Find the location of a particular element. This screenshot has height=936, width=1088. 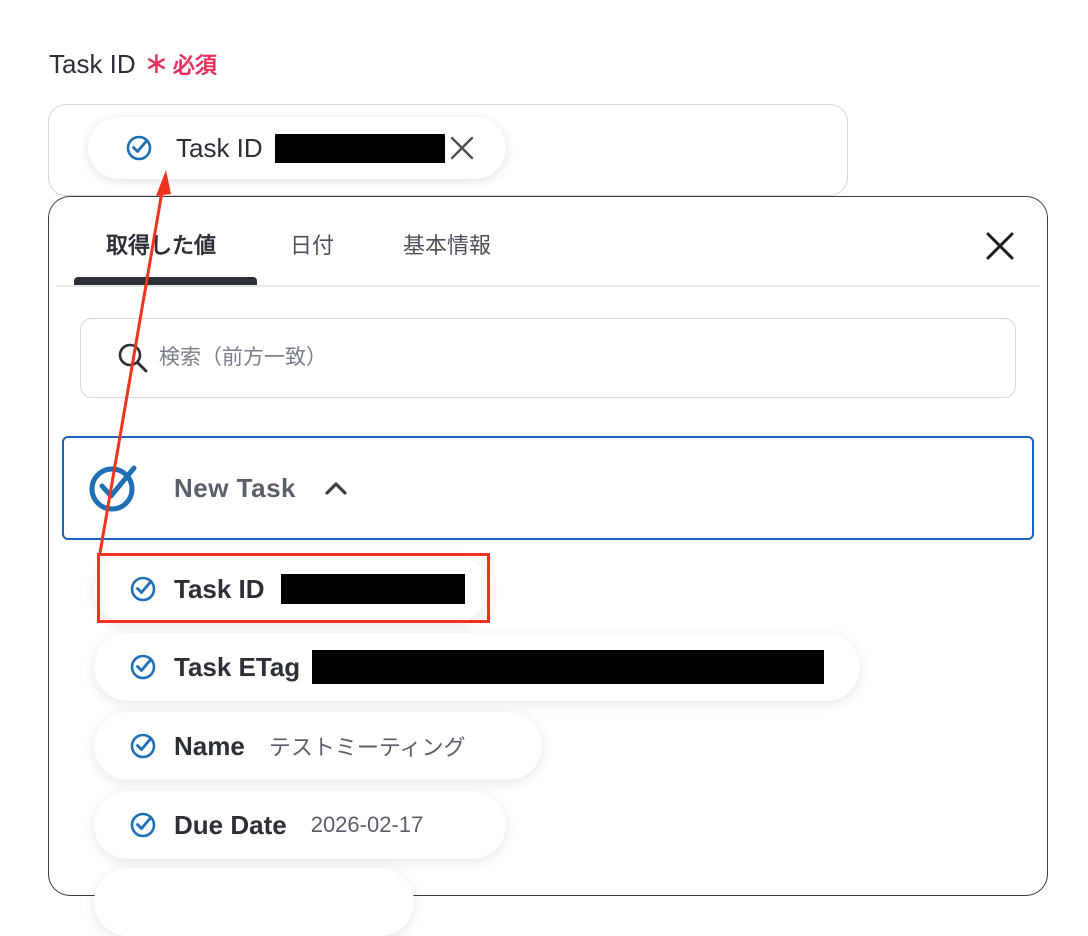

item-label: Task ETag is located at coordinates (237, 666).